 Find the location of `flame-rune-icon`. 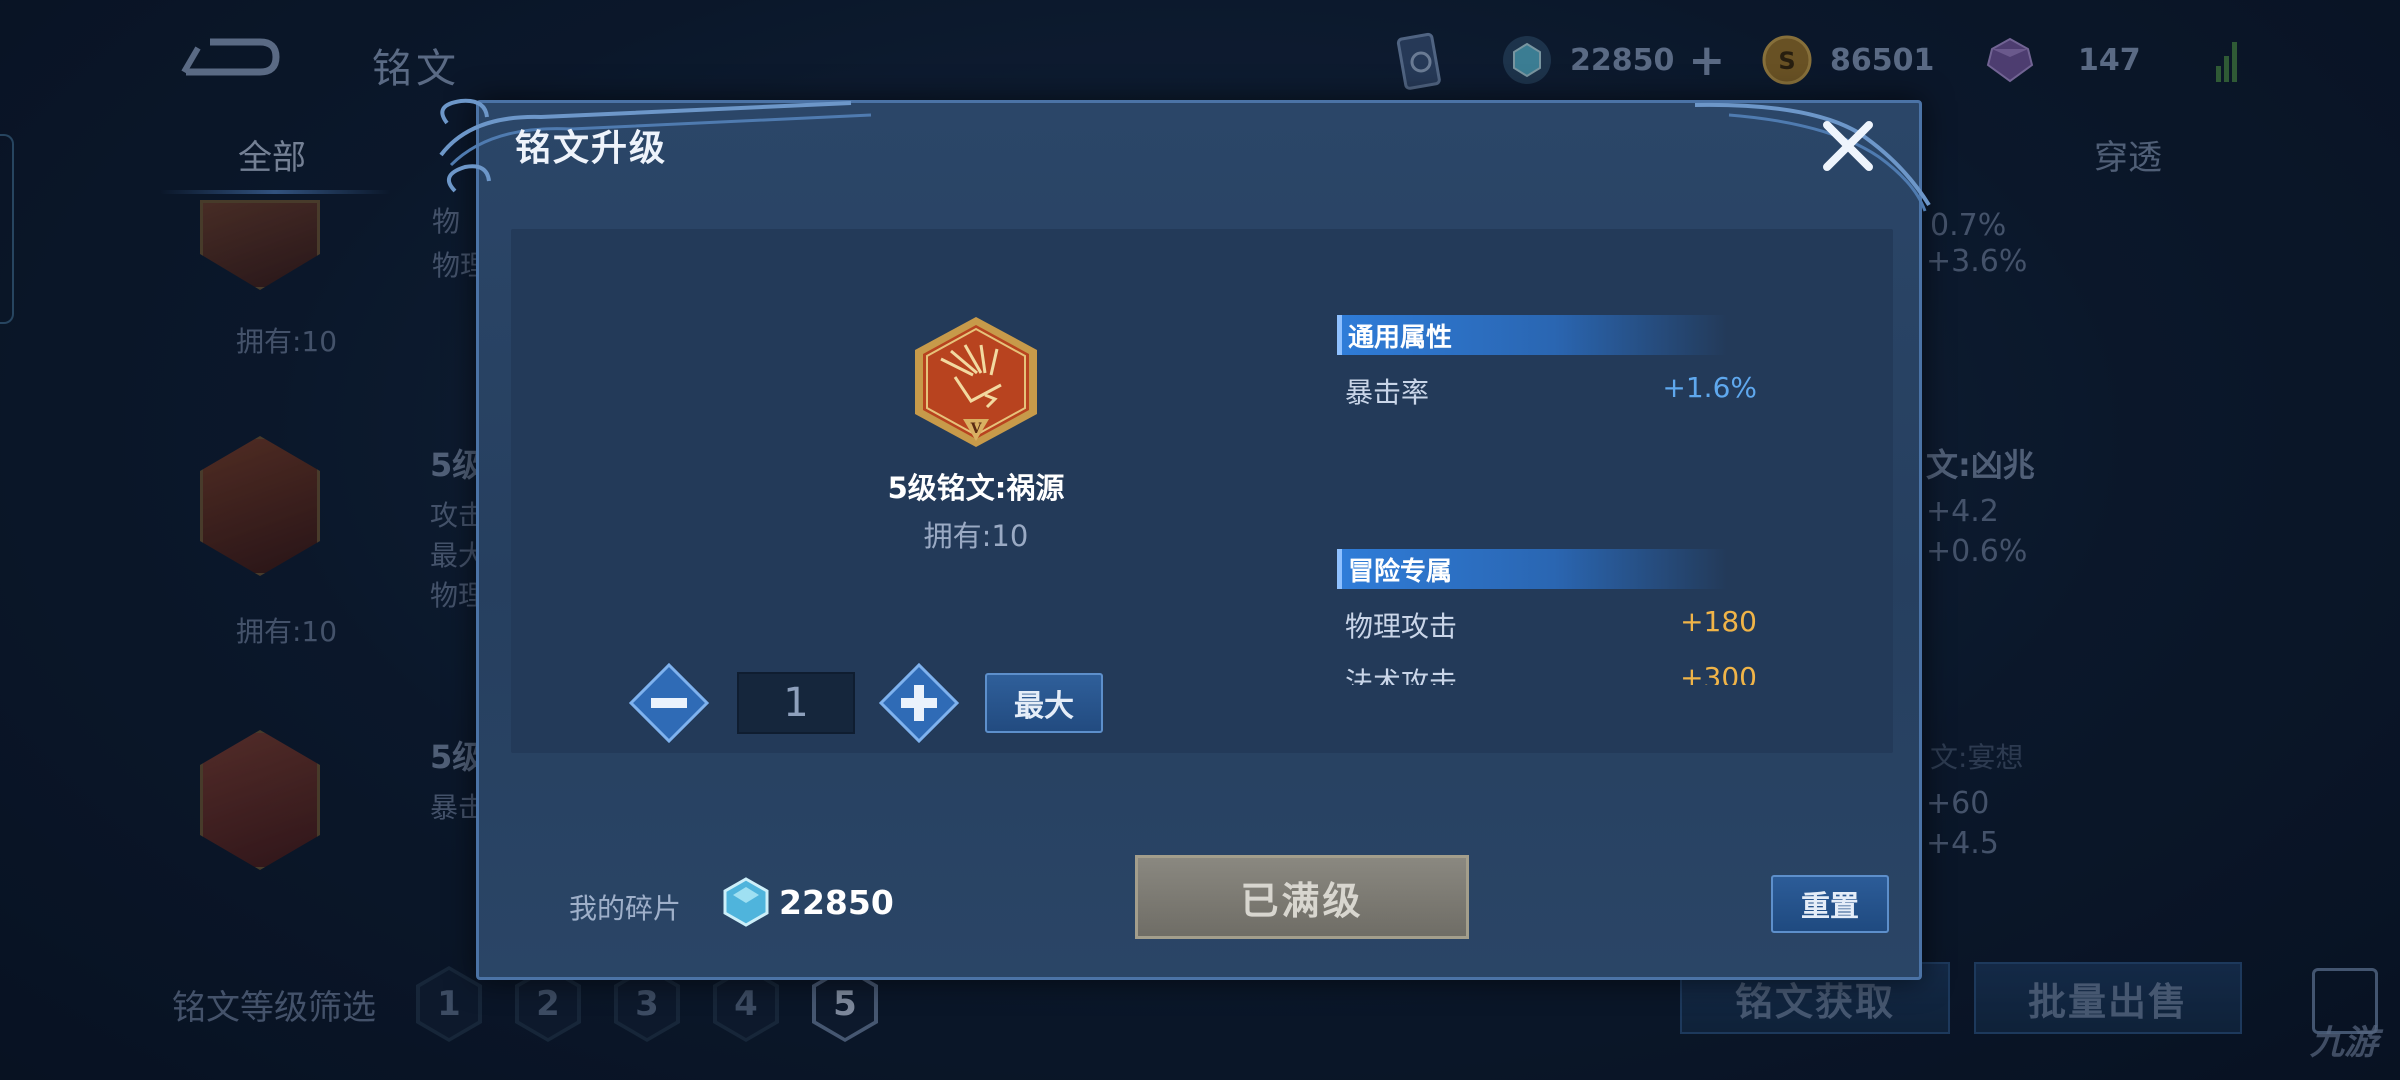

flame-rune-icon is located at coordinates (260, 506).